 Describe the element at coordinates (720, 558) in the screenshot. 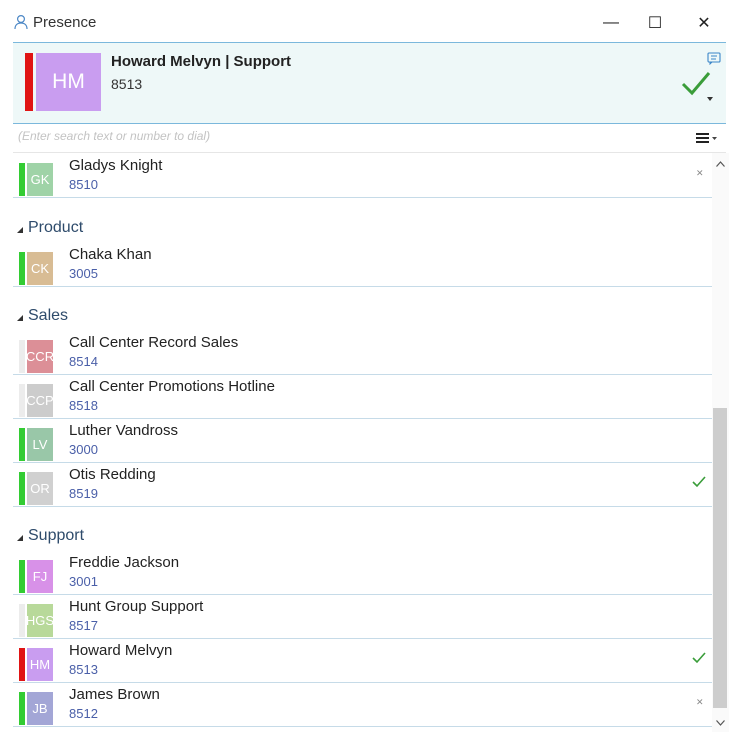

I see `scrollbar-thumb` at that location.